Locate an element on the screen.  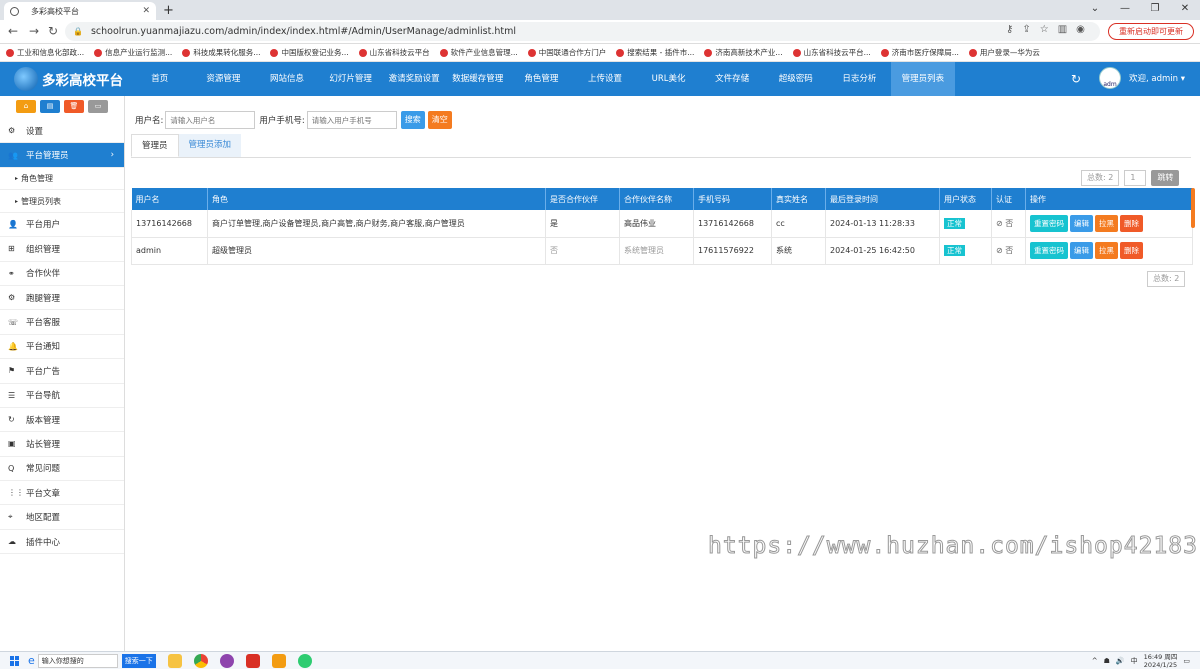
top-menu-item: 日志分析 is located at coordinates (860, 79).